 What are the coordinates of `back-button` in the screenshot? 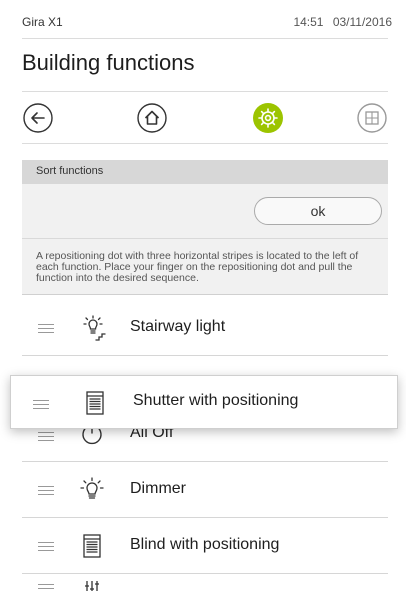 It's located at (38, 118).